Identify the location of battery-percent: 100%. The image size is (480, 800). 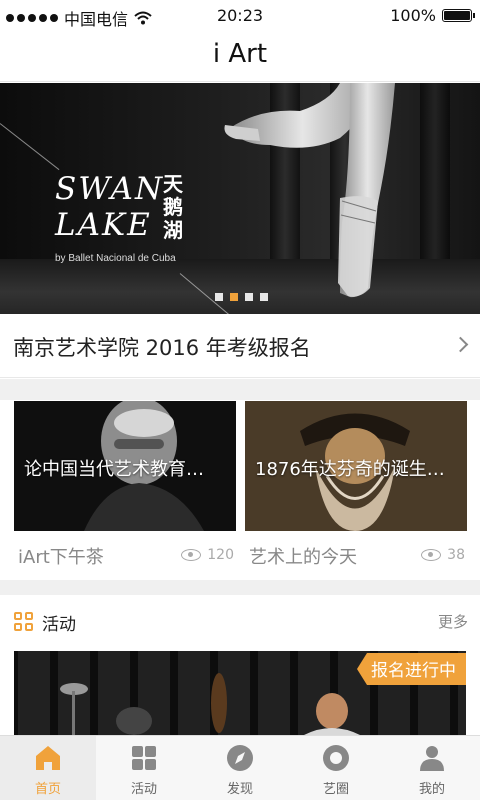
(413, 15).